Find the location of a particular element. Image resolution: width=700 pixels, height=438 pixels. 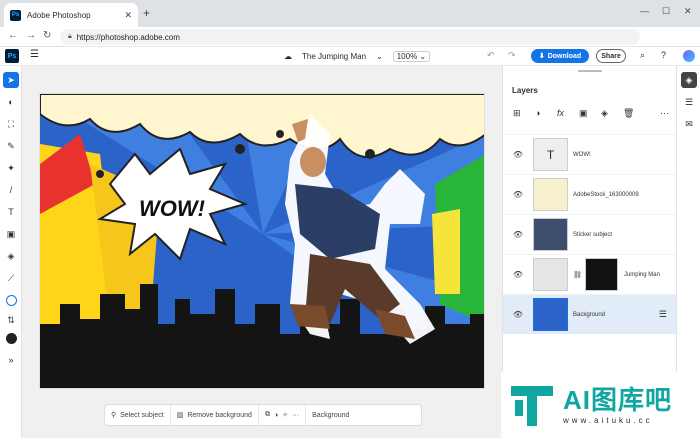

browser-tab: Ps Adobe Photoshop ✕ is located at coordinates (71, 15).